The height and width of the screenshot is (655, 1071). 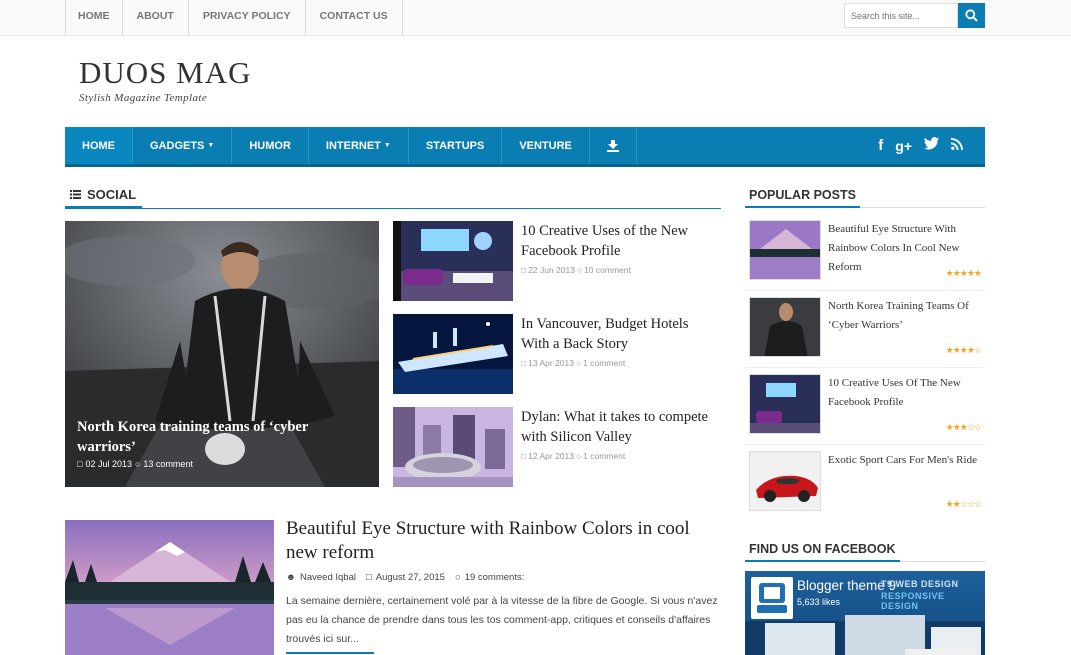 I want to click on facebook-icon: f, so click(x=880, y=145).